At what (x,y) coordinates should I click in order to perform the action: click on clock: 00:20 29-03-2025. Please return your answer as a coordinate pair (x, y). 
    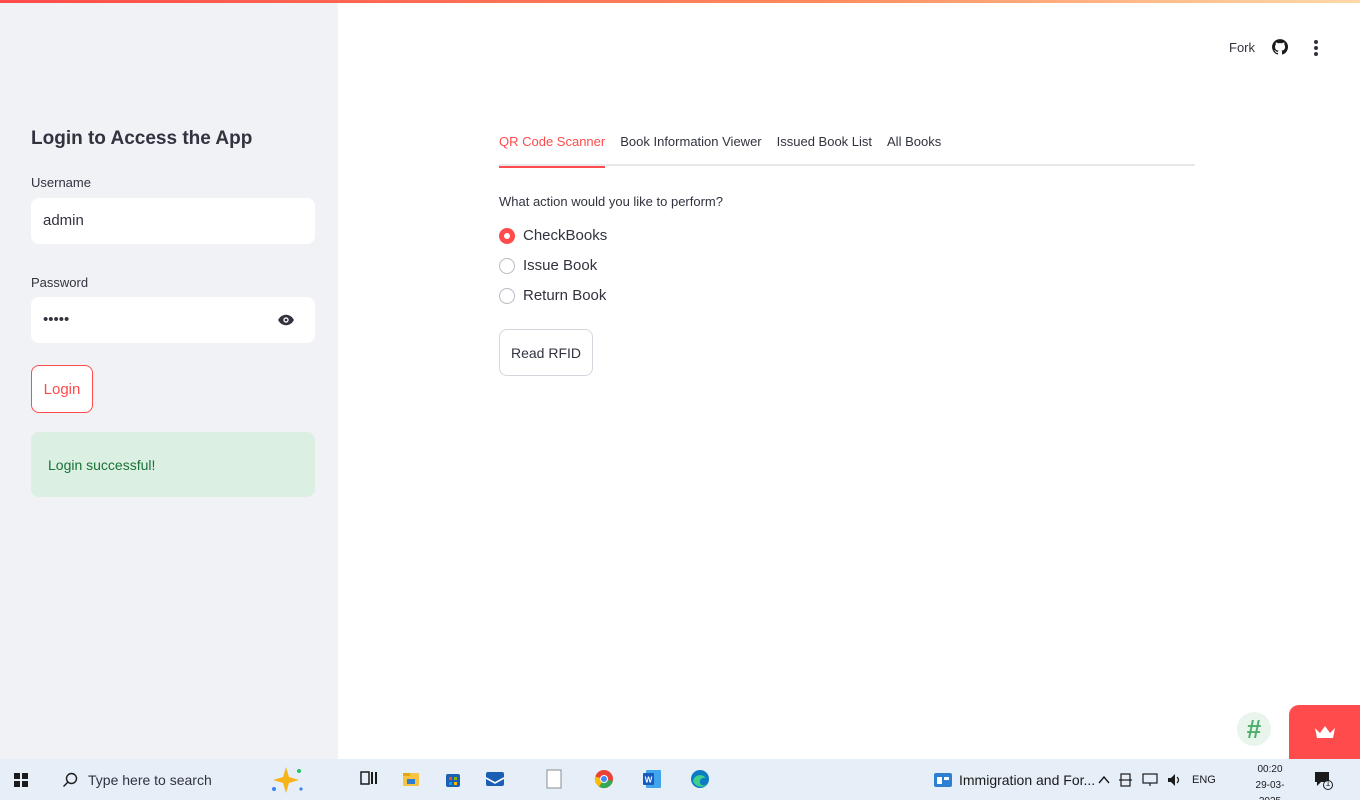
    Looking at the image, I should click on (1270, 781).